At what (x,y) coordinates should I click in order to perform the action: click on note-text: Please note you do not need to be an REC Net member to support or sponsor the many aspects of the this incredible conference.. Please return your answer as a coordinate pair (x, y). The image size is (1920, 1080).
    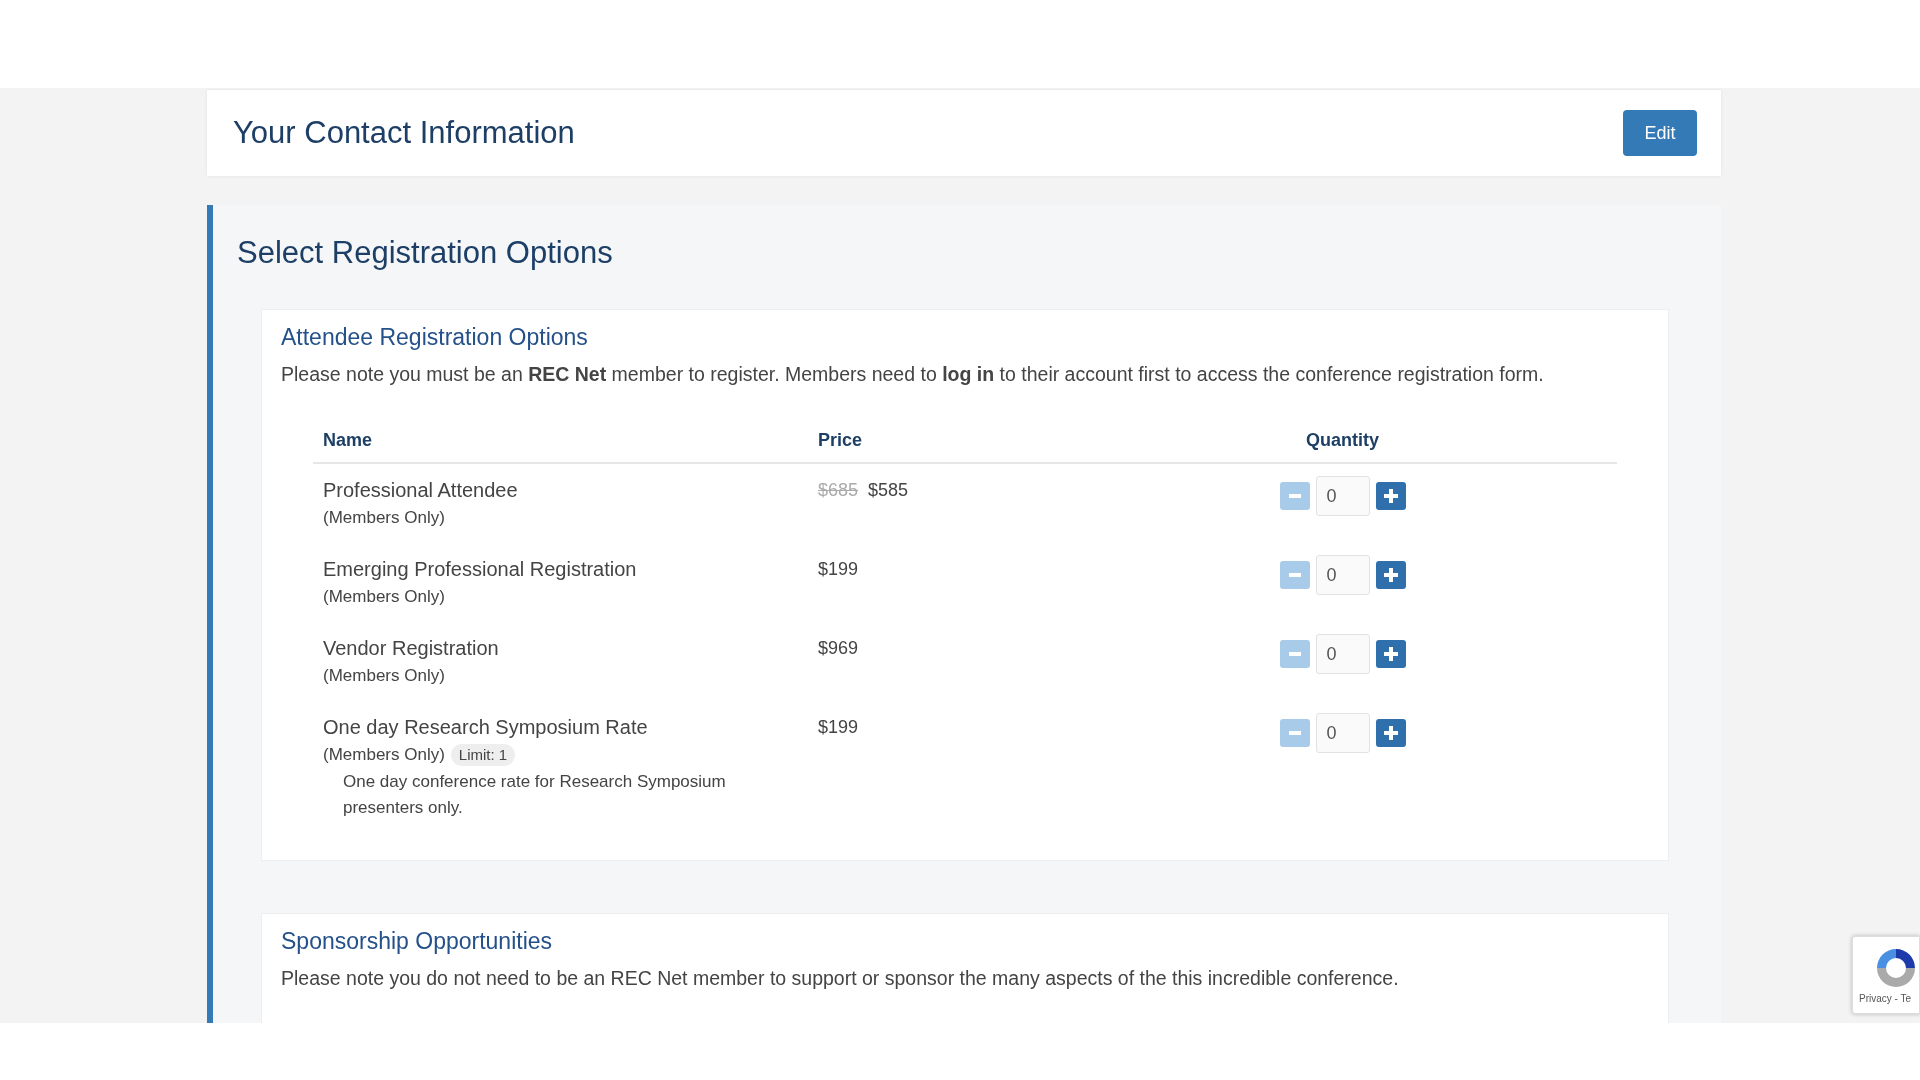
    Looking at the image, I should click on (840, 978).